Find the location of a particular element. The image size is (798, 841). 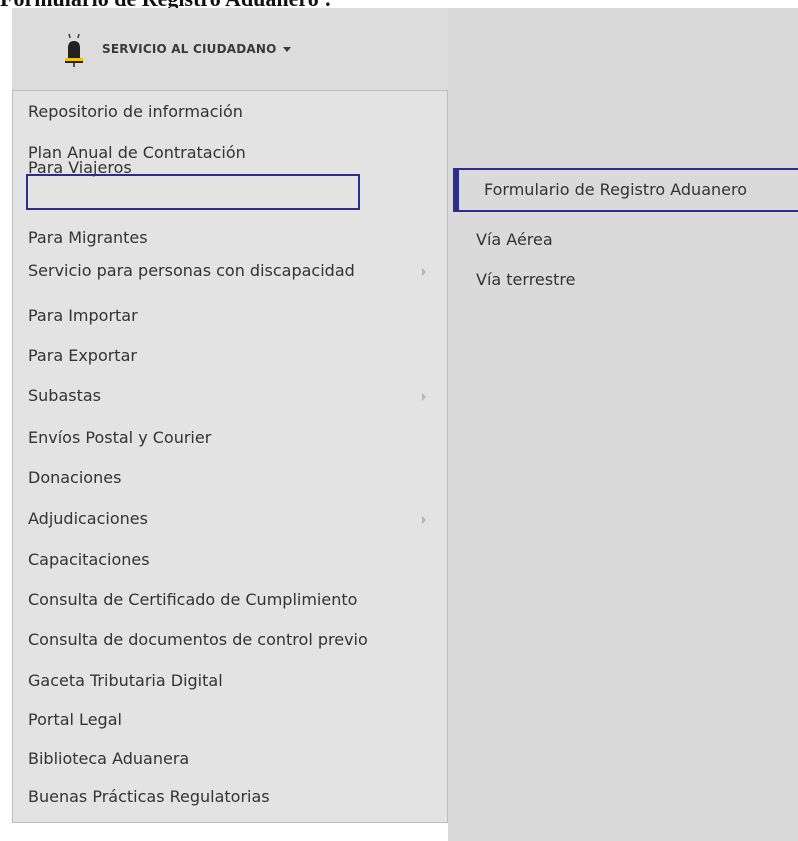

submenu-item-formulario: Formulario de Registro Aduanero is located at coordinates (615, 190).